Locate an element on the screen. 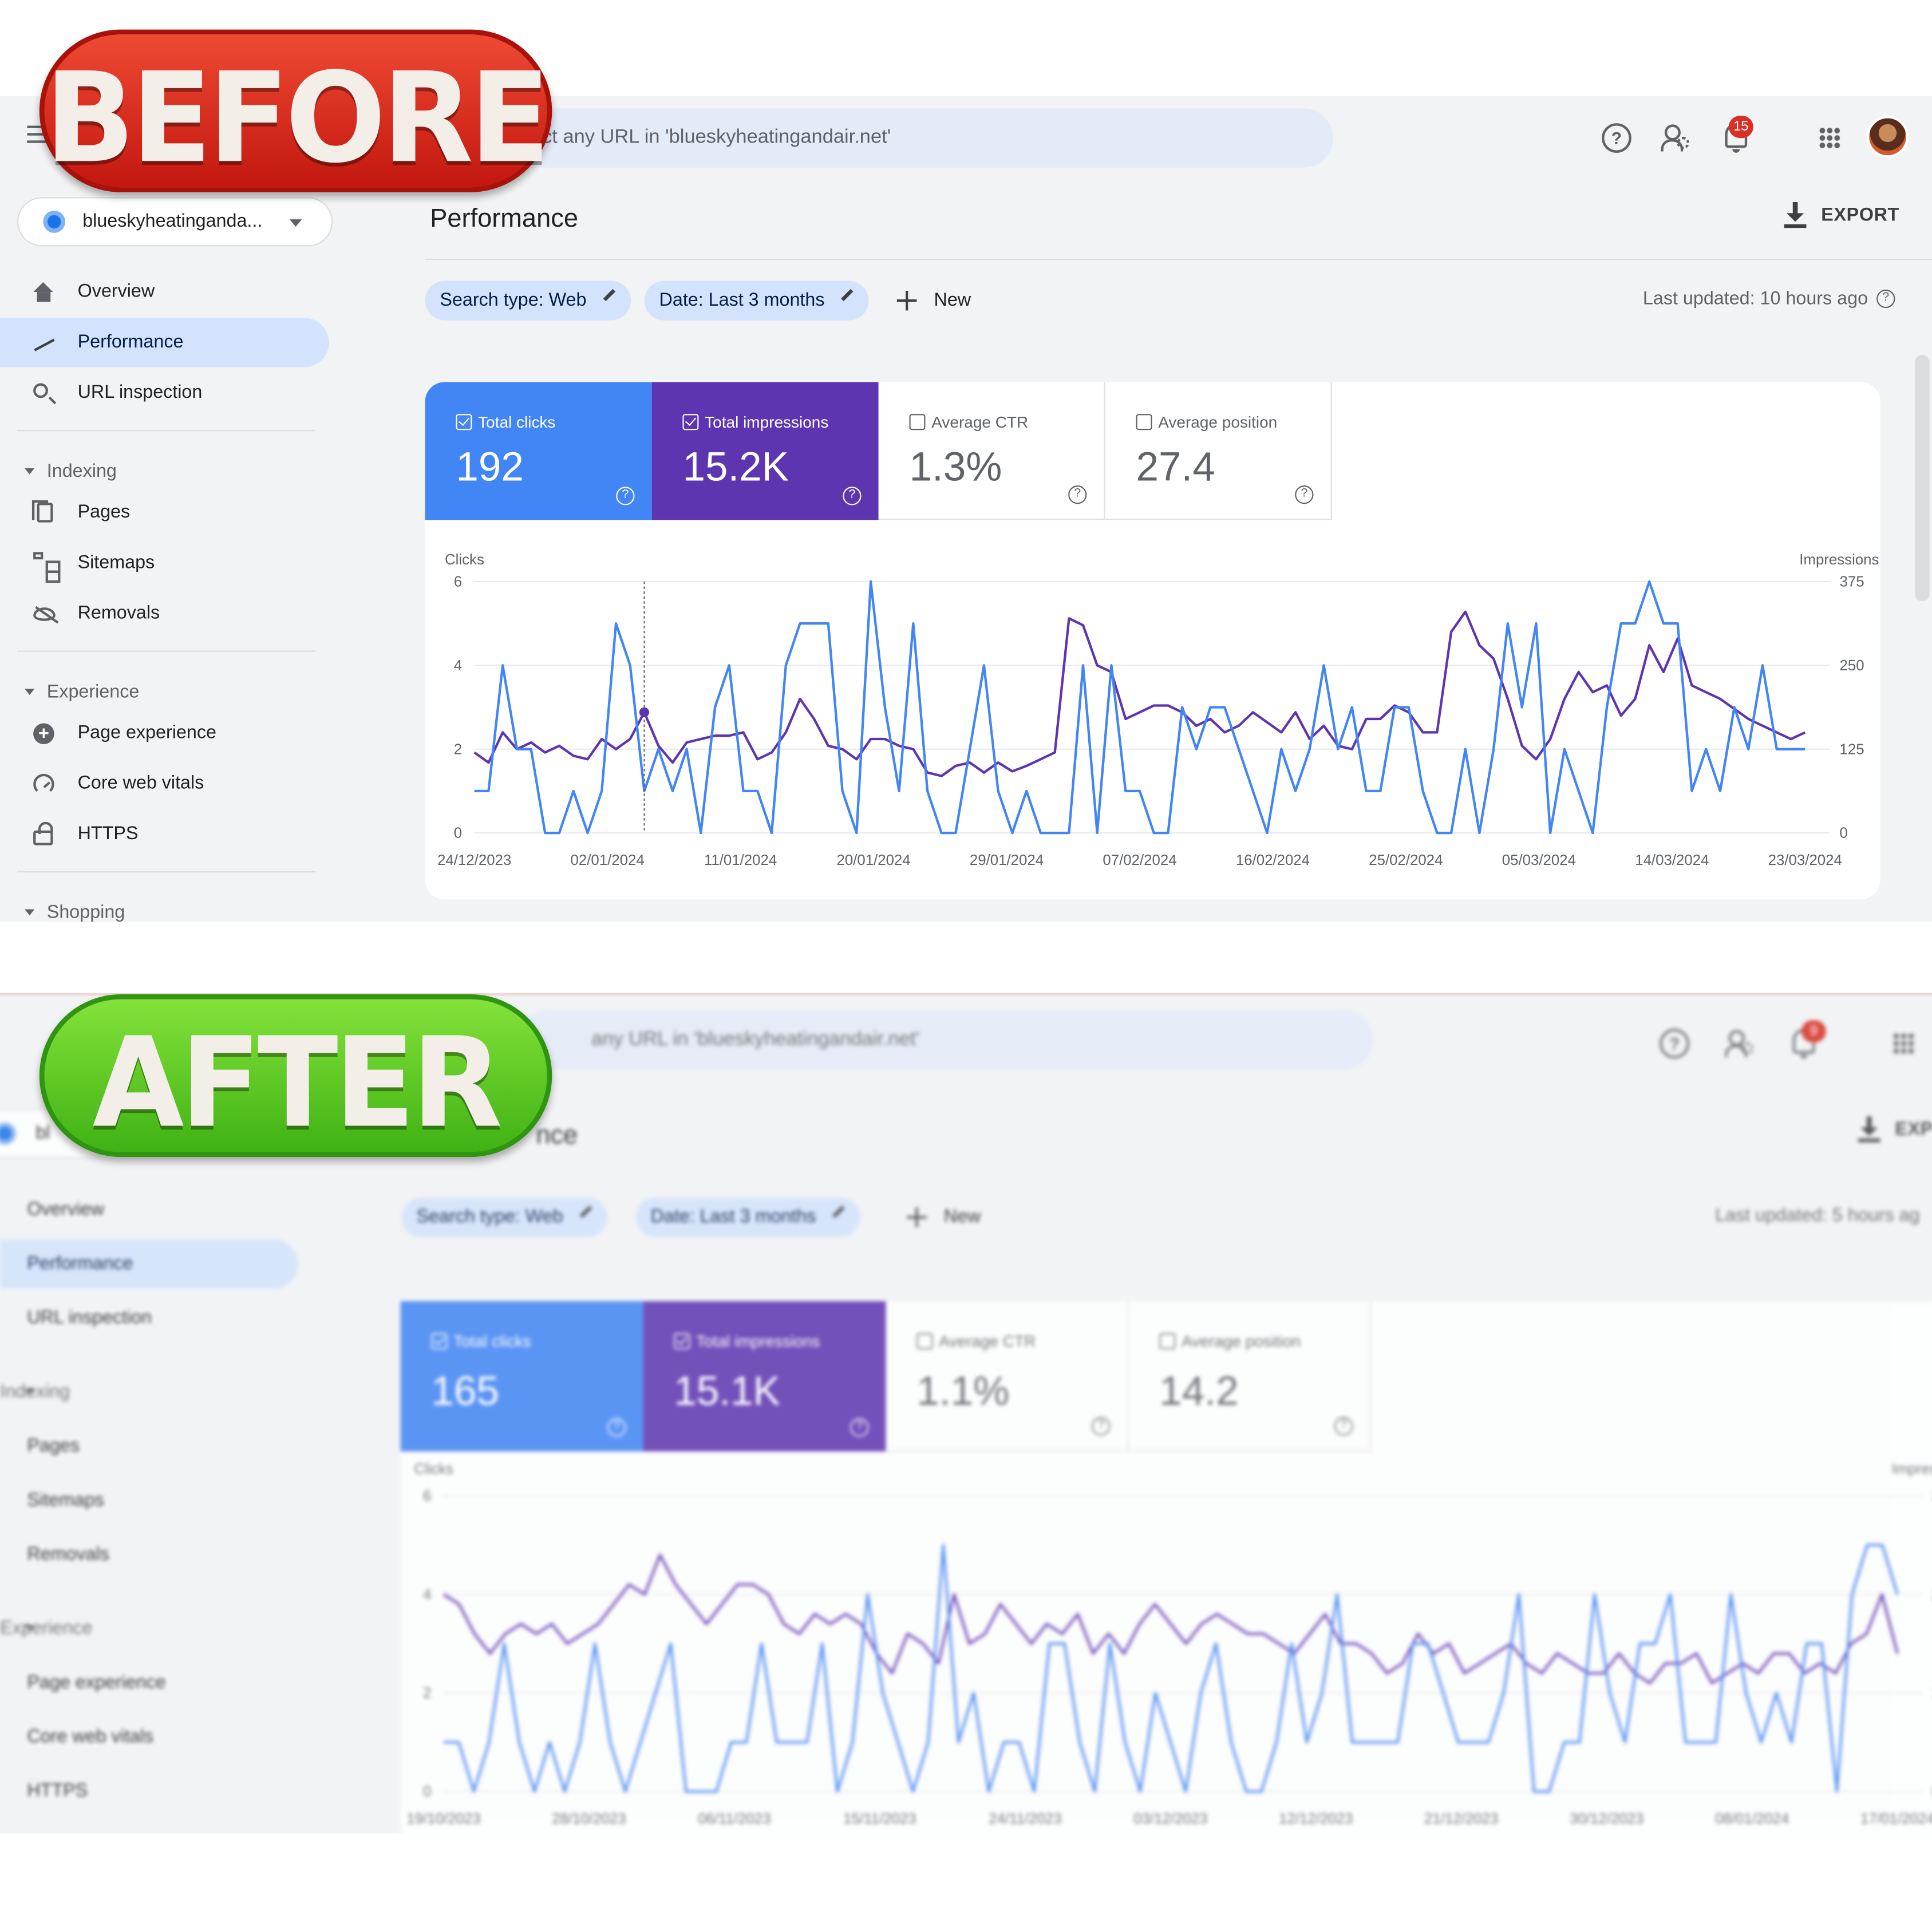  avatar is located at coordinates (1887, 137).